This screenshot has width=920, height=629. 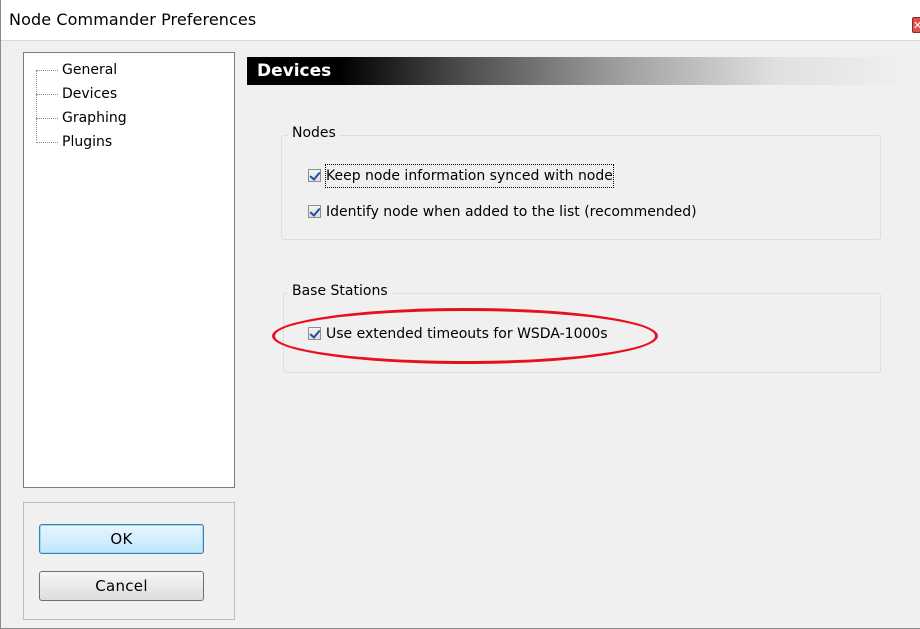 I want to click on tree-item-graphing: Graphing, so click(x=81, y=118).